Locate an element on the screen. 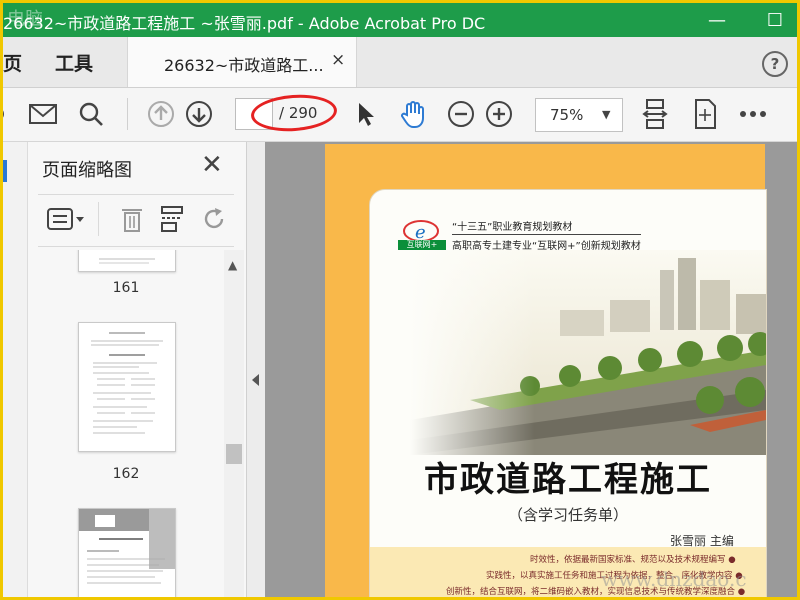 This screenshot has height=600, width=800. scrollbar-thumb is located at coordinates (234, 454).